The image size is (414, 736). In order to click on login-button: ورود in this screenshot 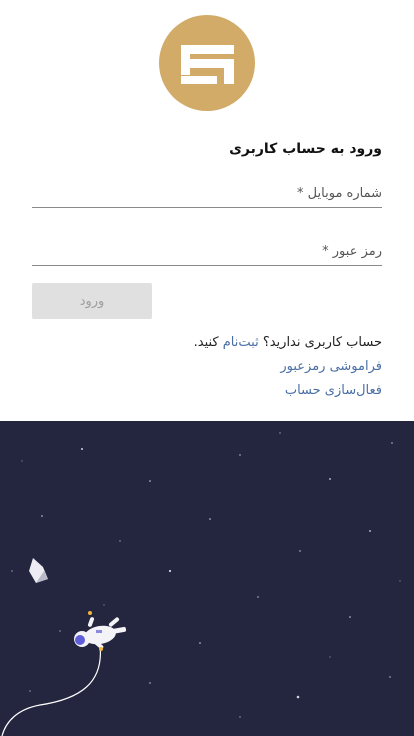, I will do `click(92, 301)`.